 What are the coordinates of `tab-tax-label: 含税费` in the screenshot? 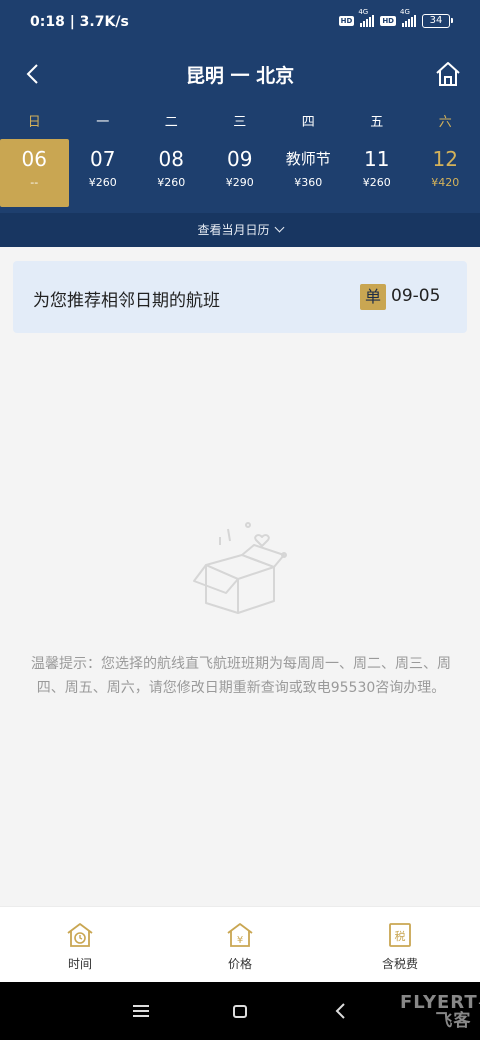 It's located at (399, 964).